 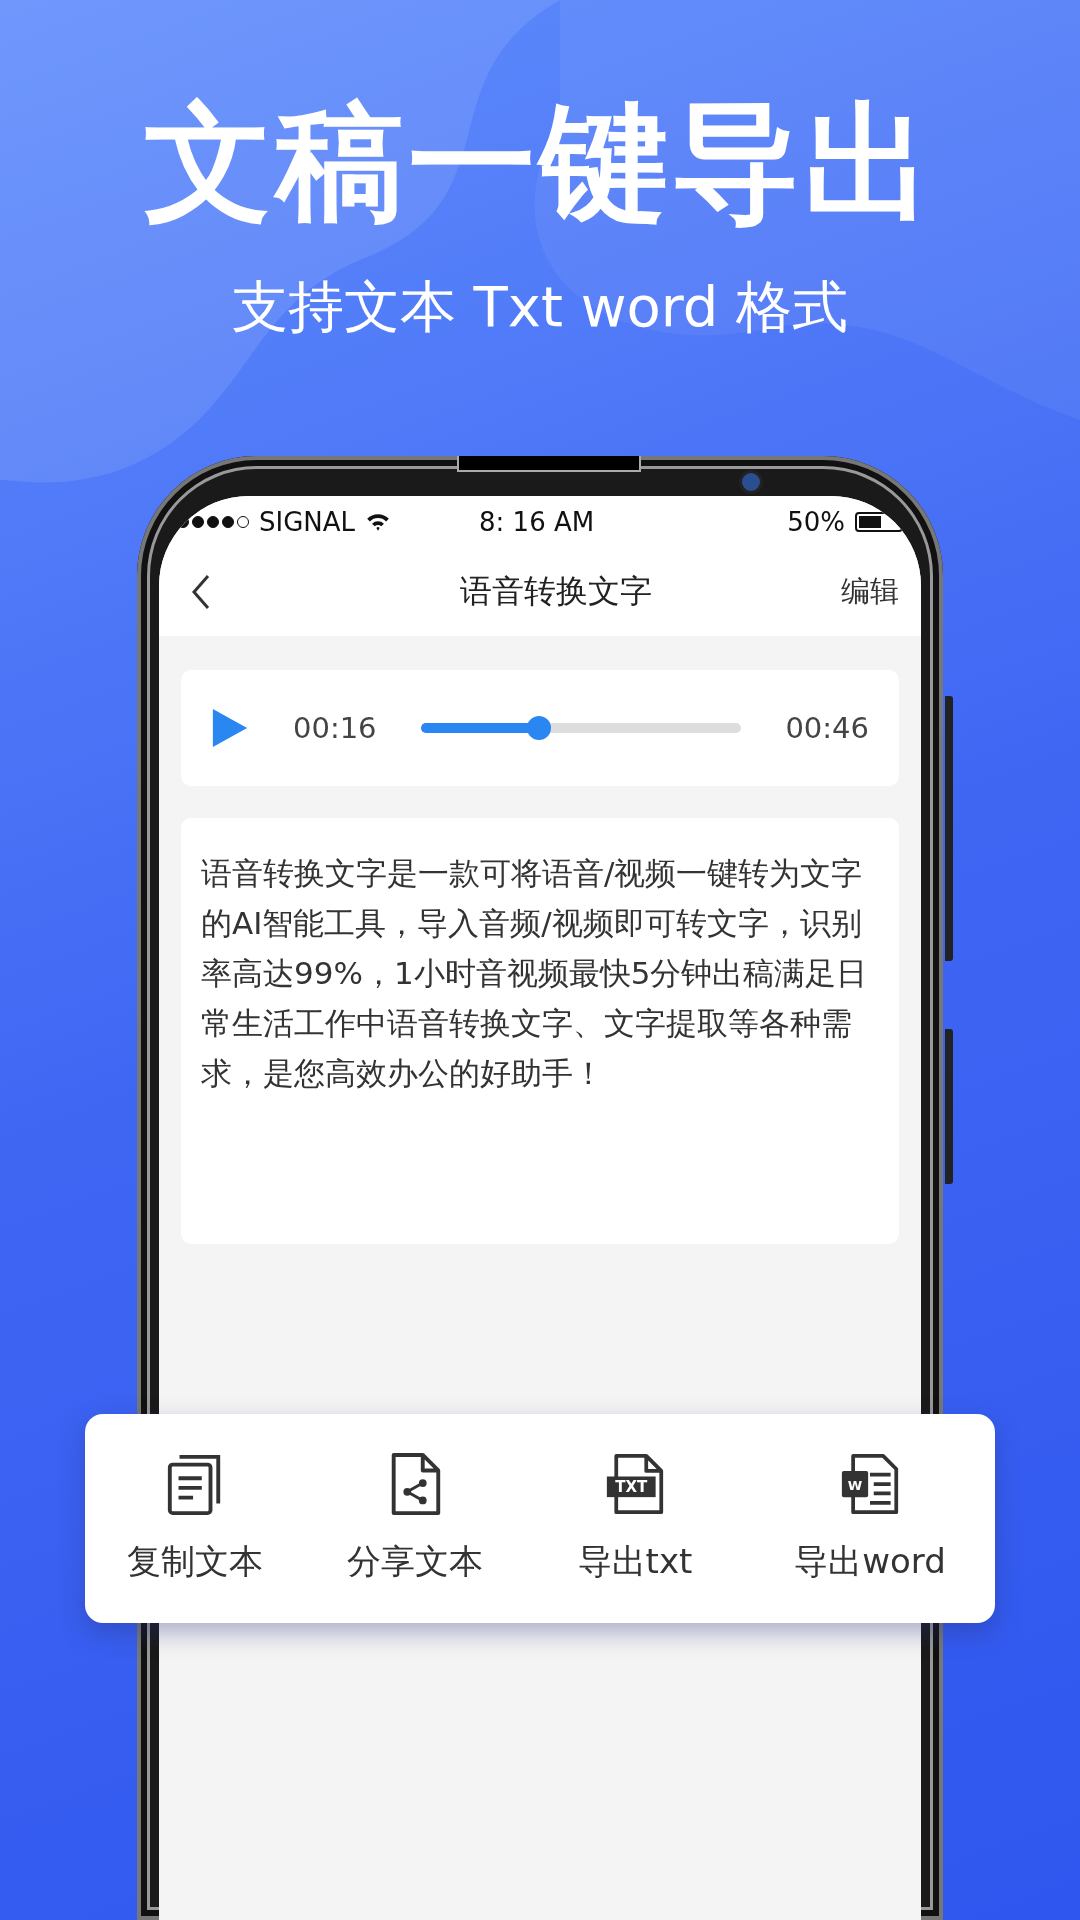 I want to click on wifi-icon, so click(x=378, y=522).